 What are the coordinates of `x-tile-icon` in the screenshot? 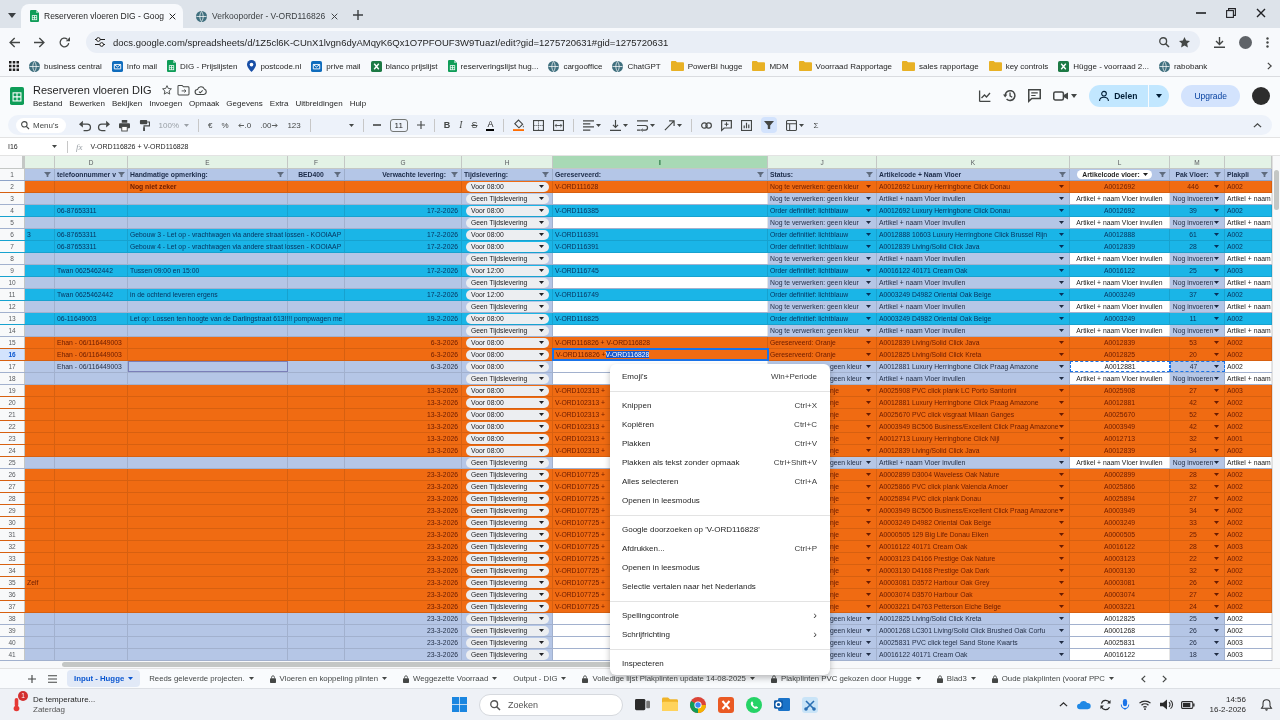 It's located at (726, 704).